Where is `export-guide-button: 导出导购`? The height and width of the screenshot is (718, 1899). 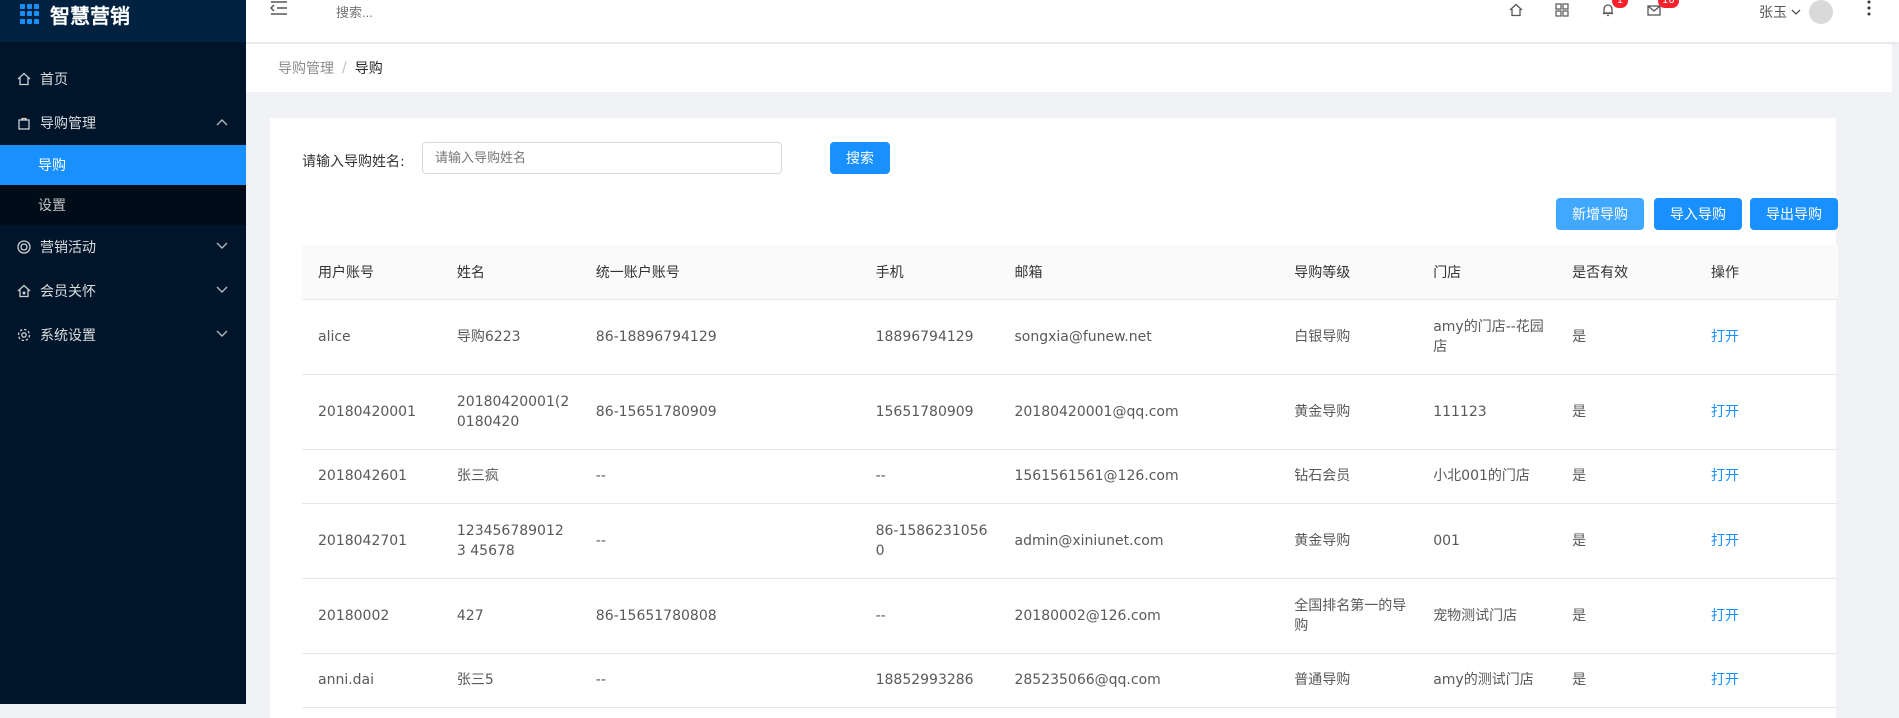
export-guide-button: 导出导购 is located at coordinates (1794, 214).